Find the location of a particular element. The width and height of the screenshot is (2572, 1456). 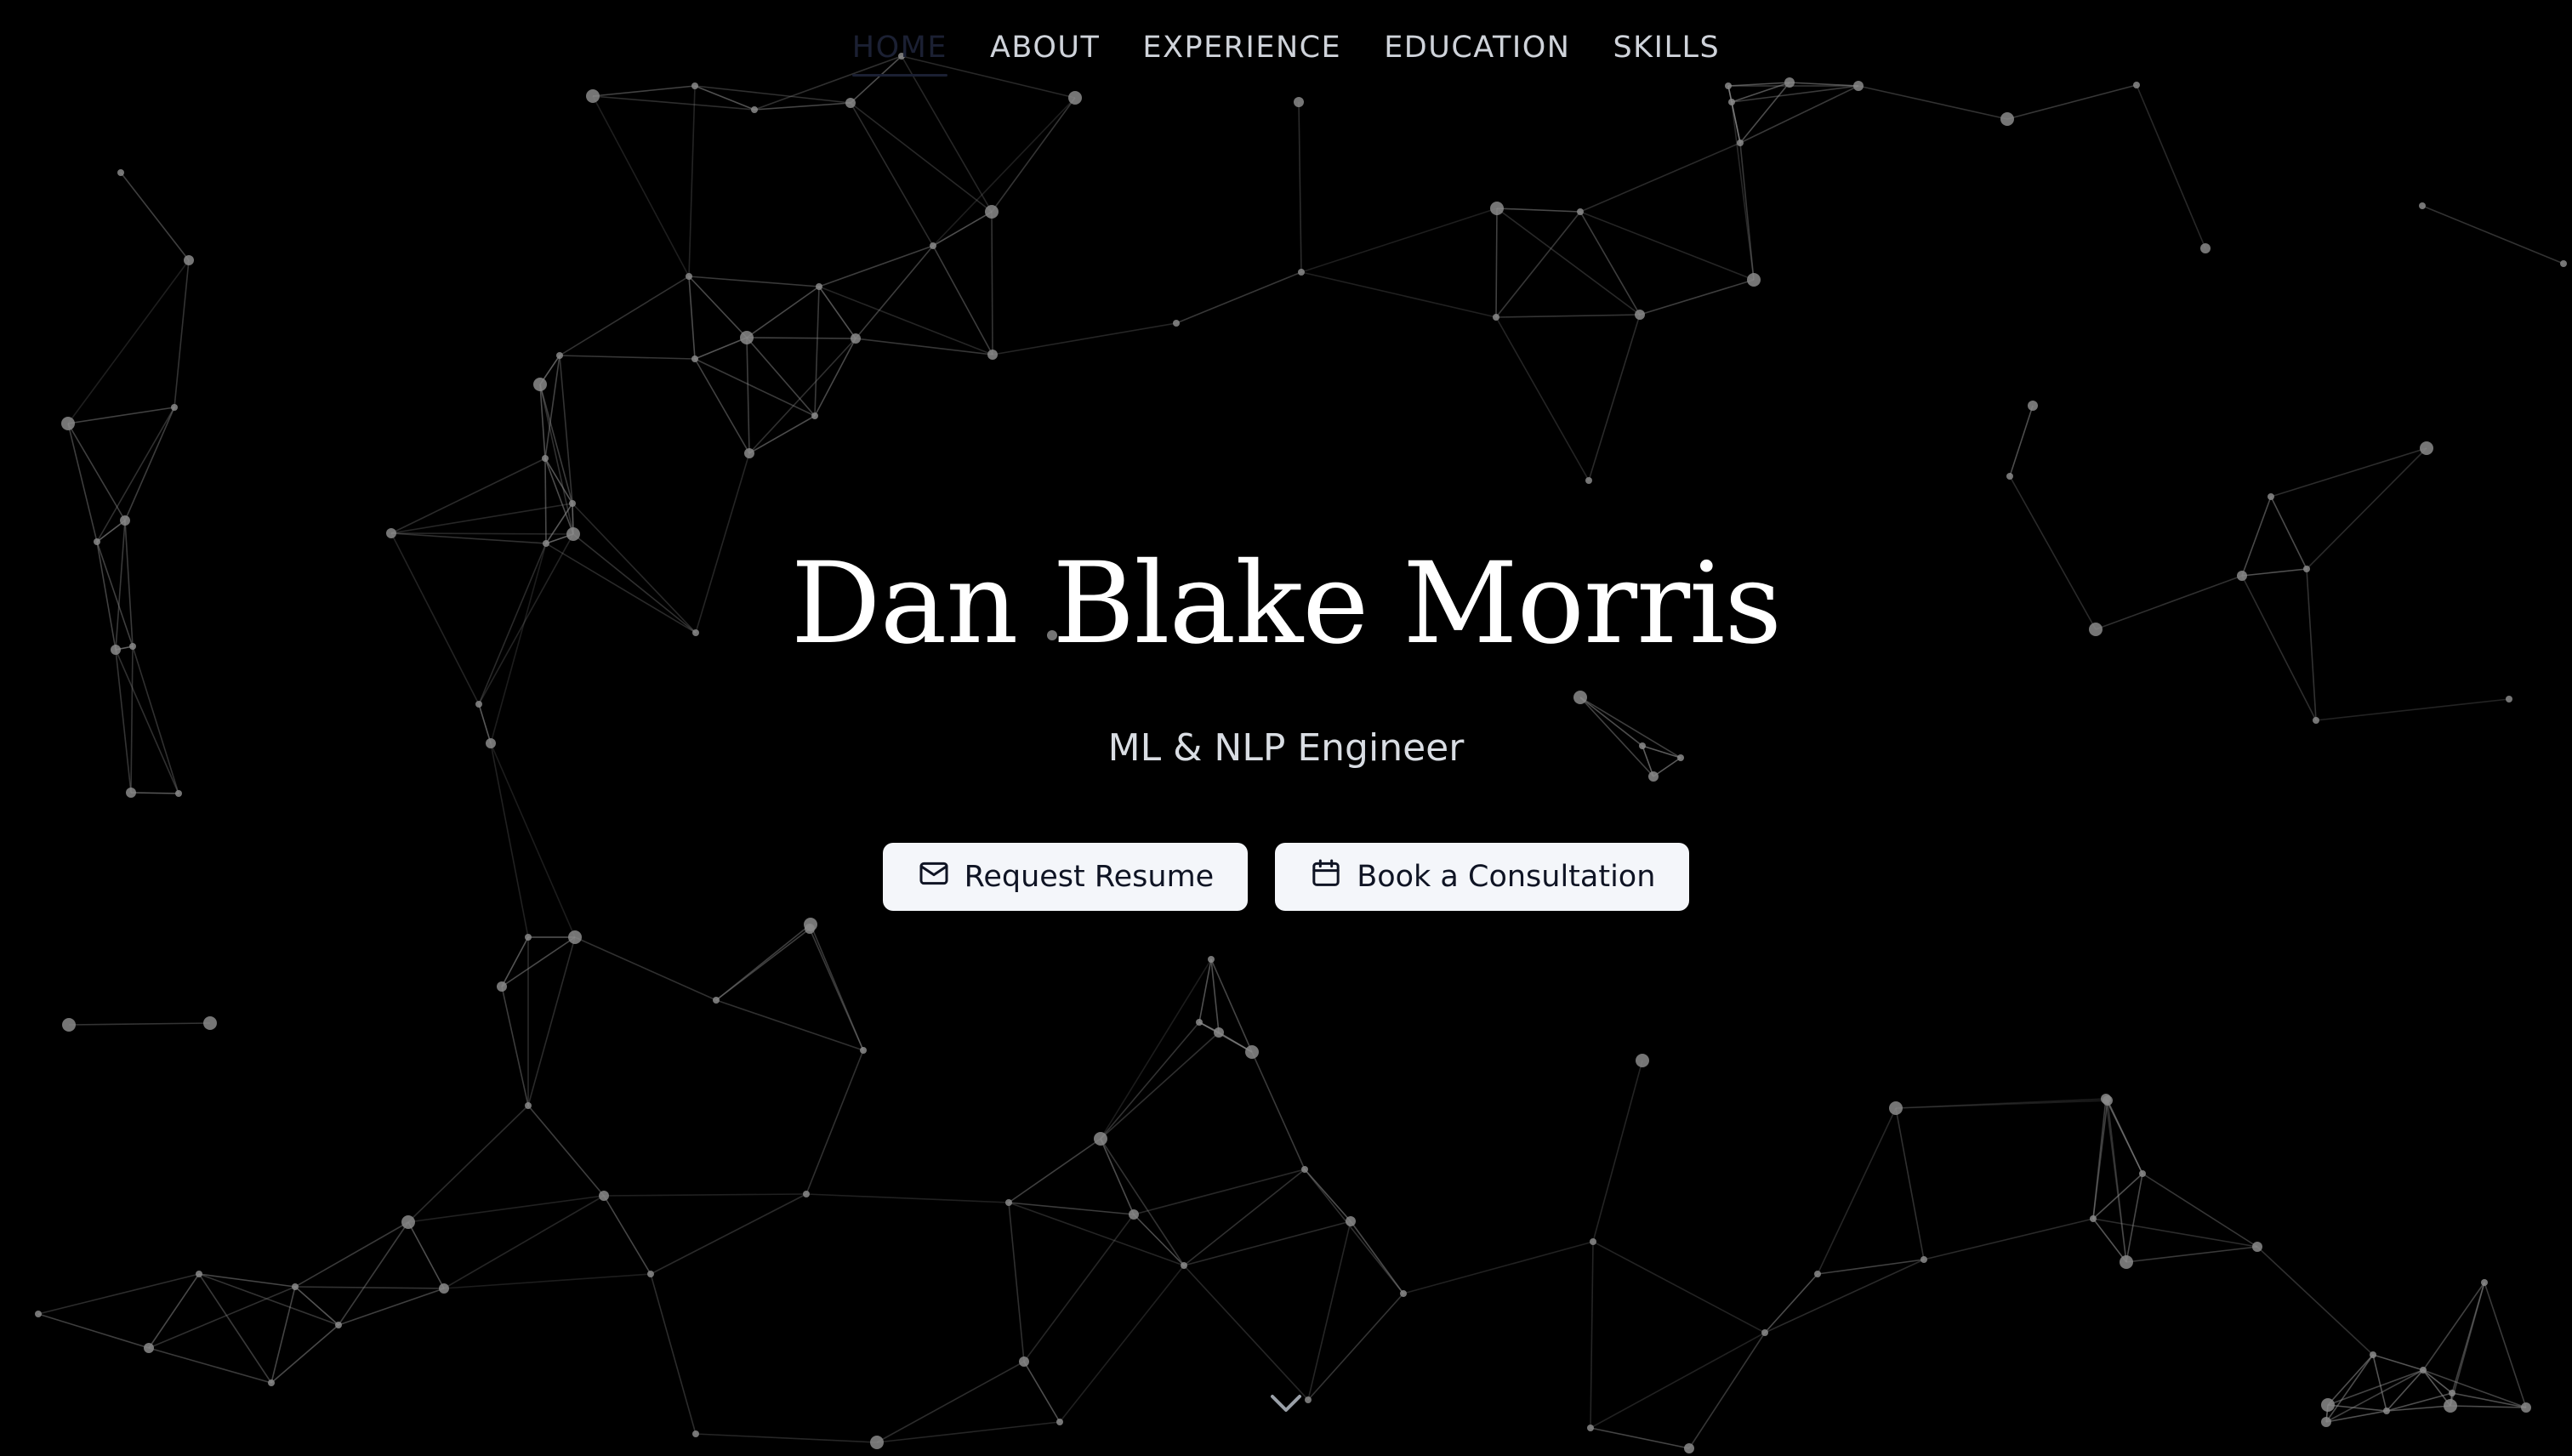

nav-skills: SKILLS is located at coordinates (1667, 51).